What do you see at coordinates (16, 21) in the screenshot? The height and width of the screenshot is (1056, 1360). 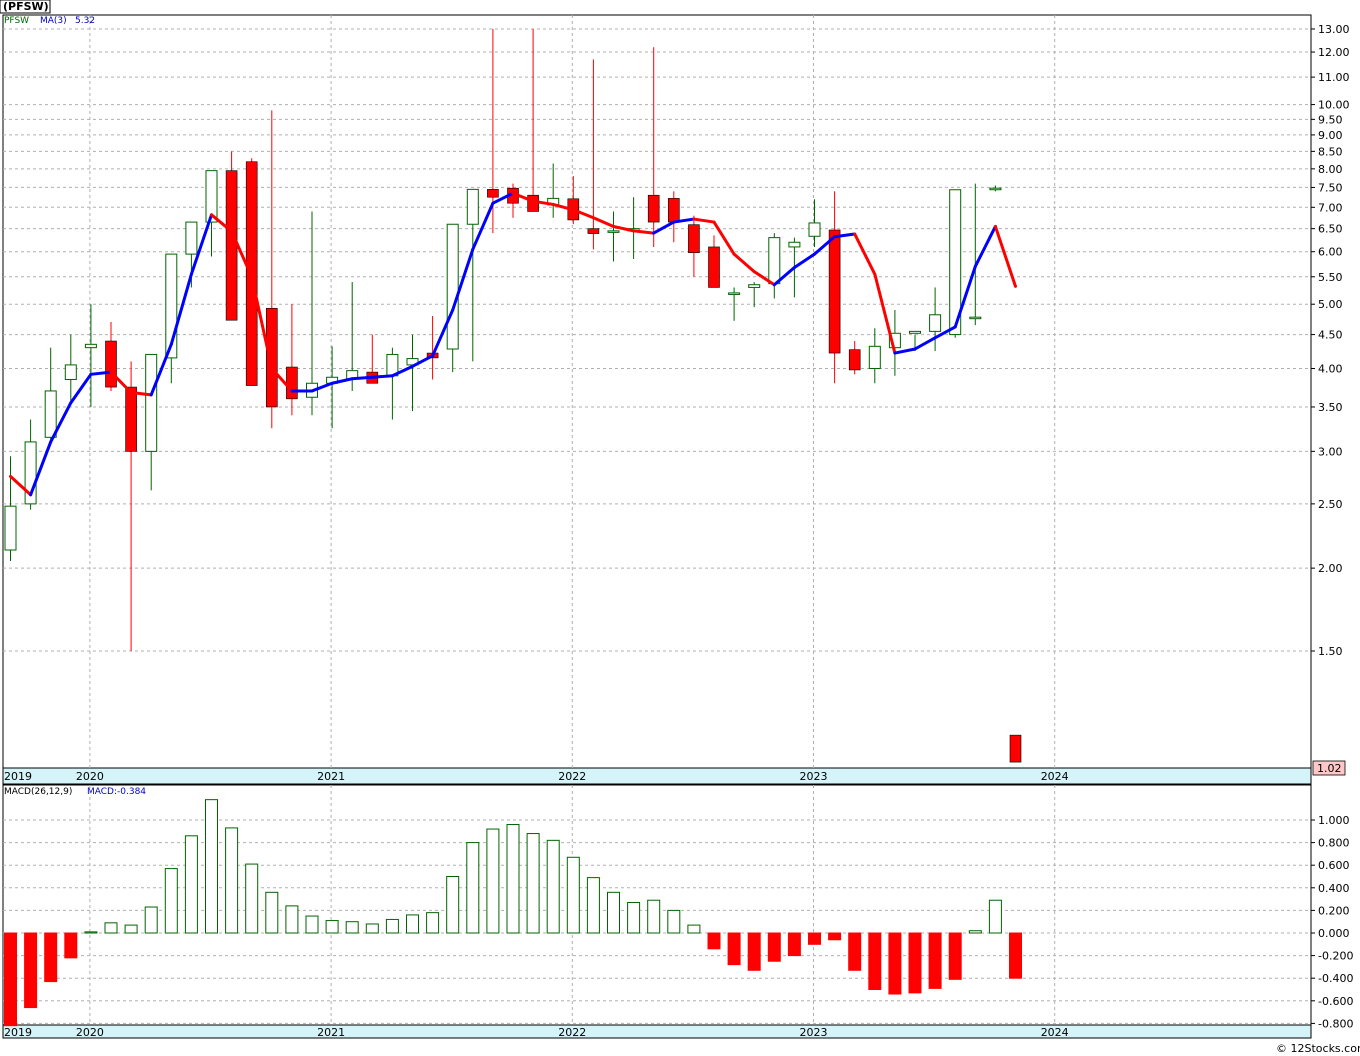 I see `legend-symbol: PFSW` at bounding box center [16, 21].